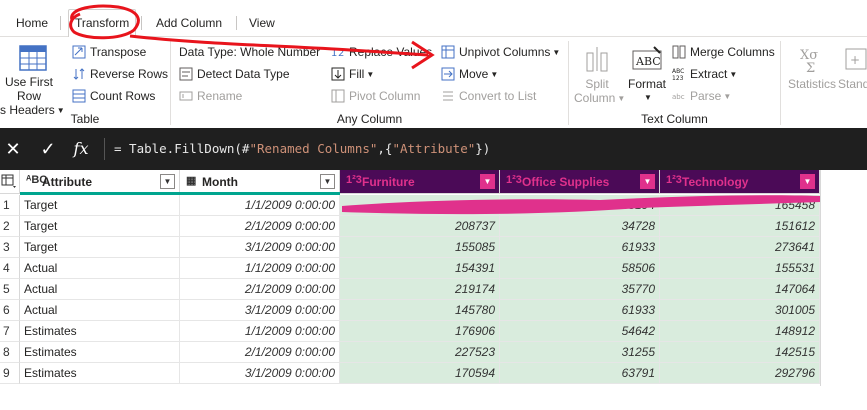 The image size is (867, 410). What do you see at coordinates (580, 373) in the screenshot?
I see `table-cell: 63791` at bounding box center [580, 373].